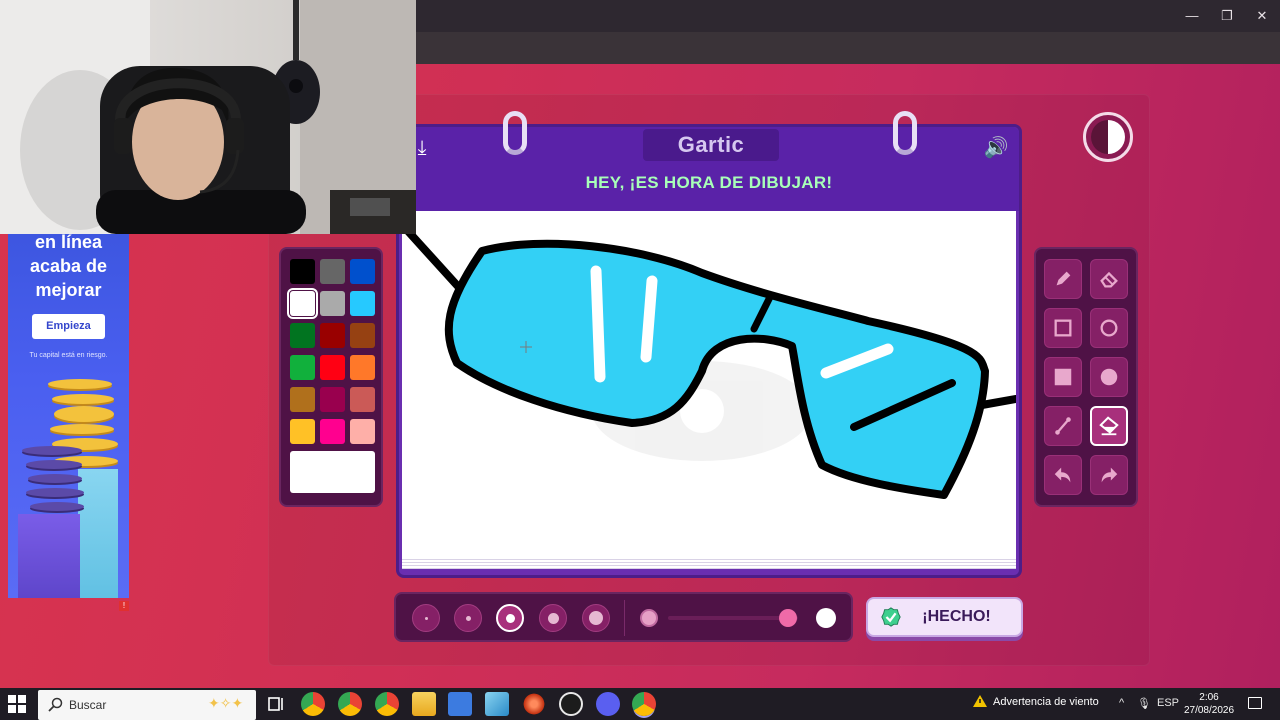  I want to click on undo-button, so click(1063, 475).